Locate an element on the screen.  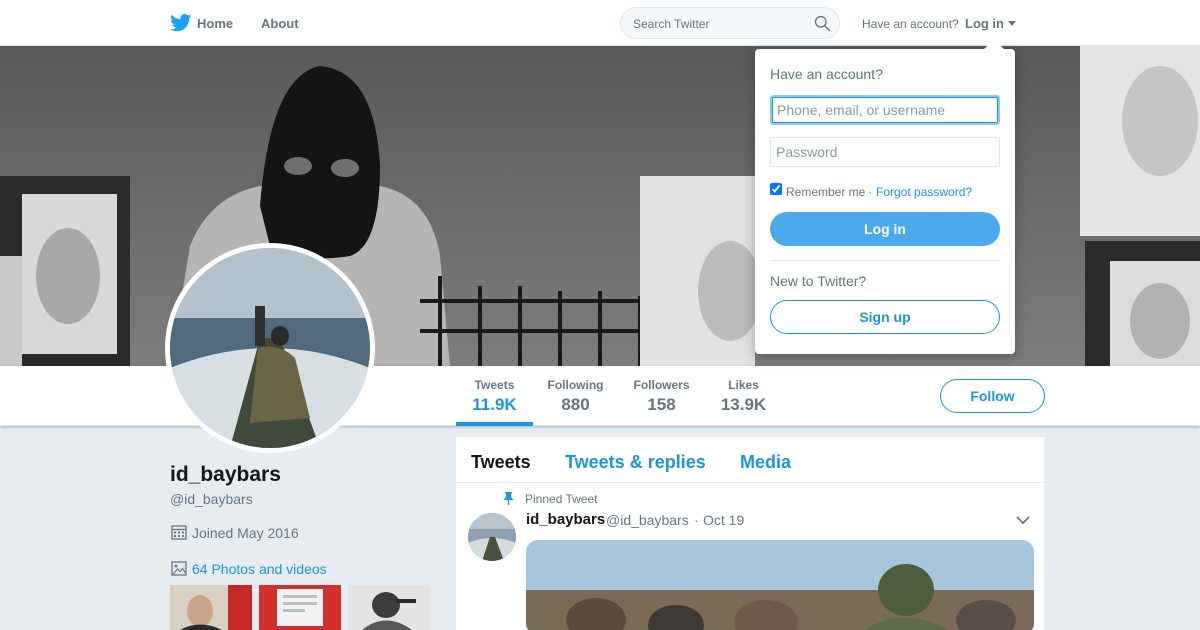
tweet-author-name: id_baybars is located at coordinates (565, 519).